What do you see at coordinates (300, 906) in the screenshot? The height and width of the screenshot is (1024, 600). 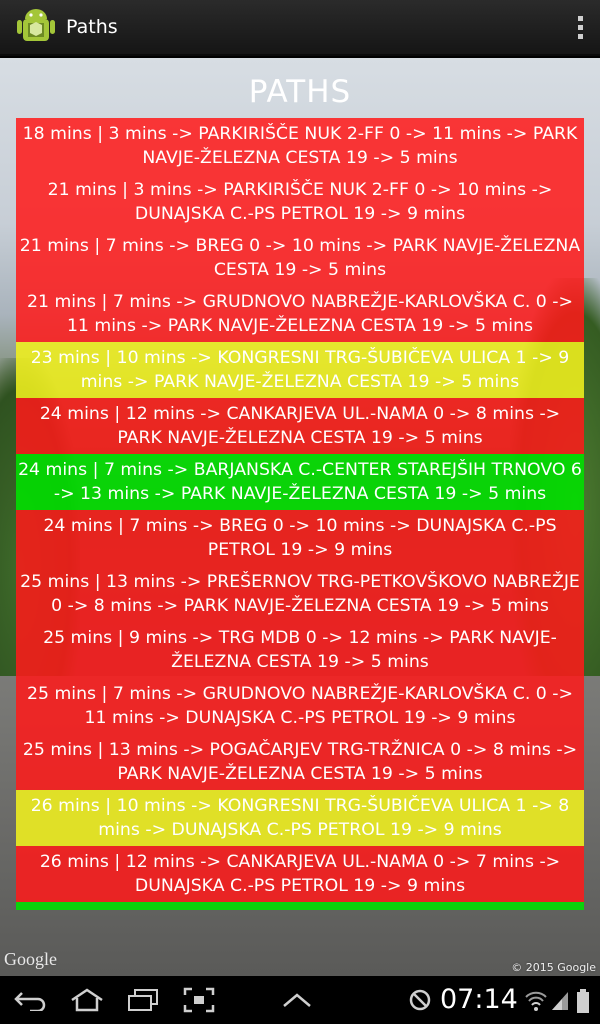 I see `path-item` at bounding box center [300, 906].